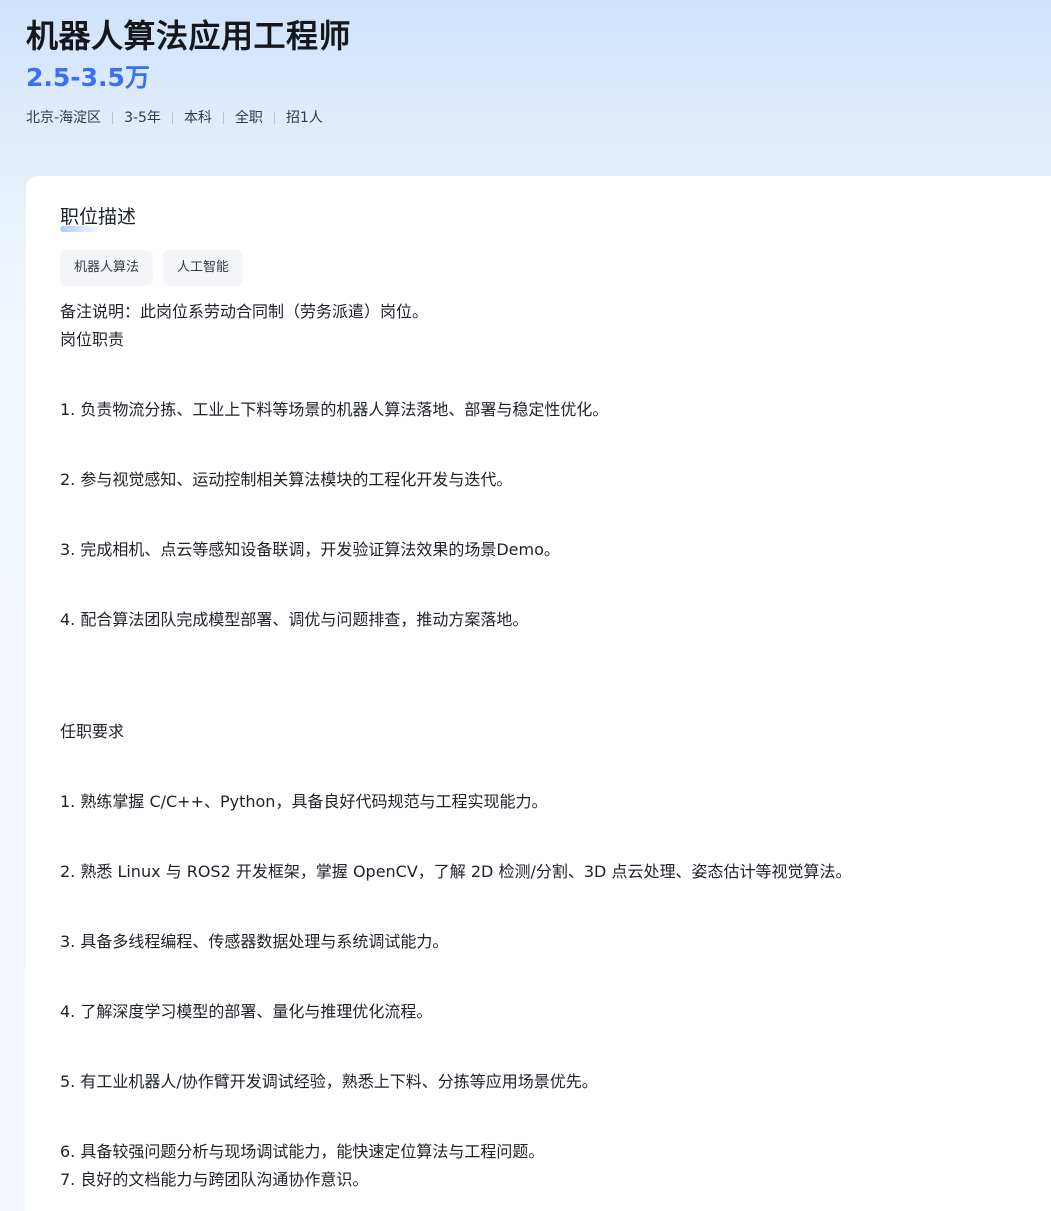 Image resolution: width=1051 pixels, height=1211 pixels. I want to click on duty-item: 1. 负责物流分拣、工业上下料等场景的机器人算法落地、部署与稳定性优化。, so click(334, 409).